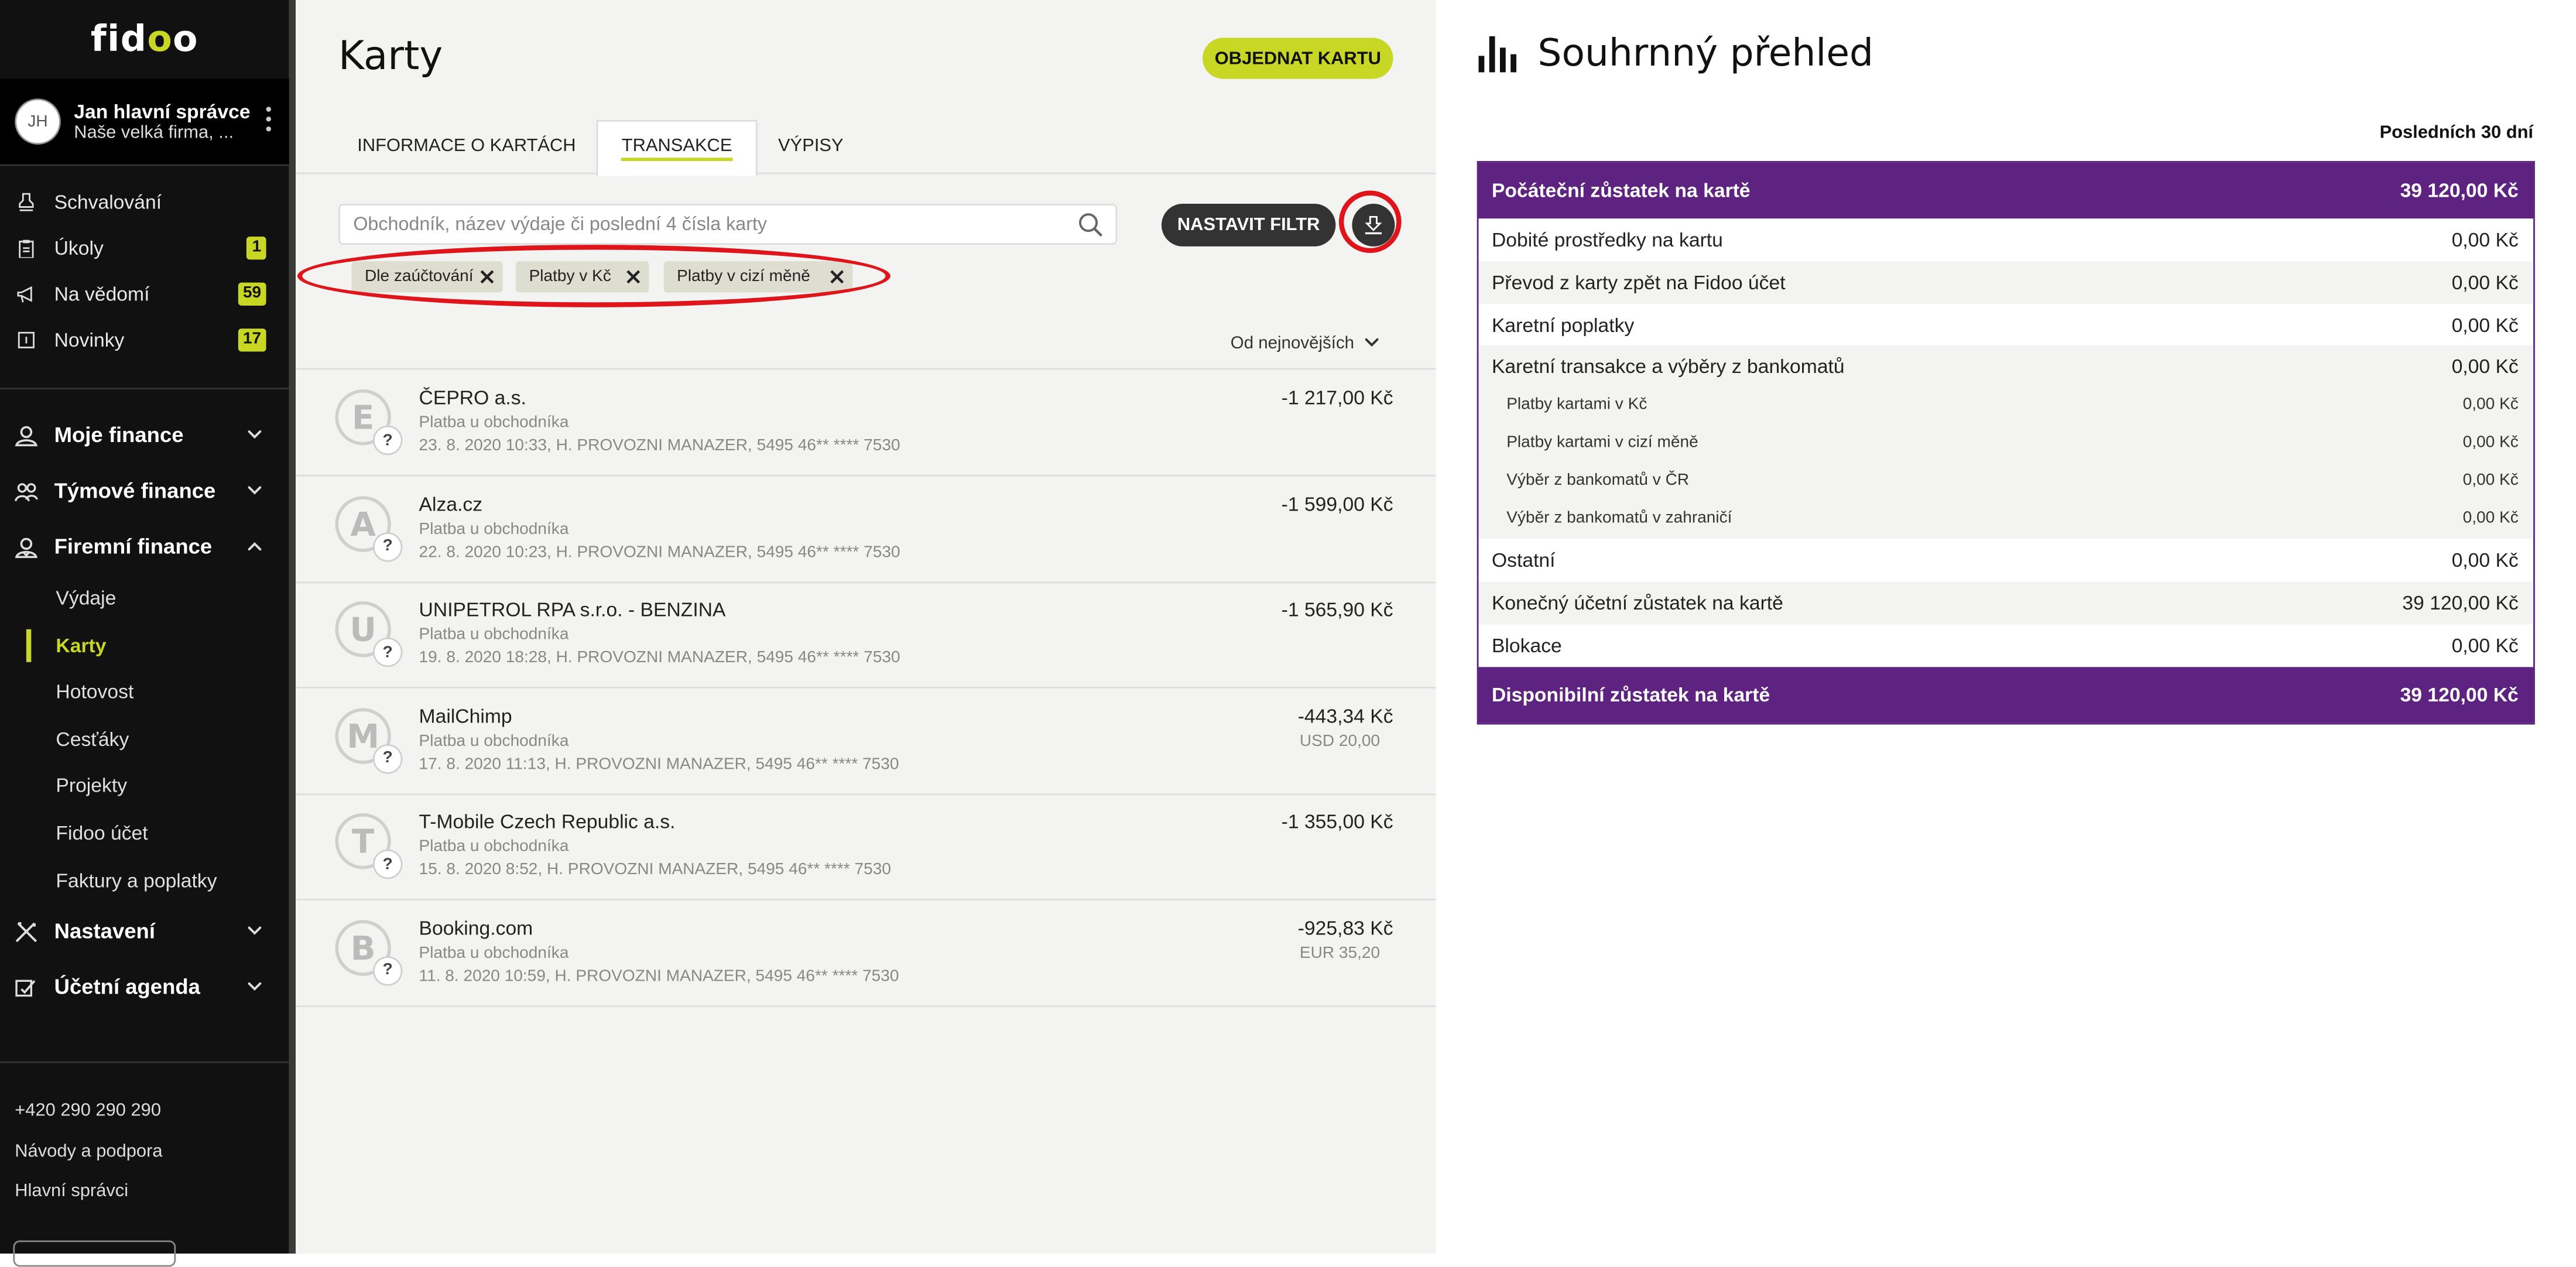 The image size is (2576, 1267). Describe the element at coordinates (451, 503) in the screenshot. I see `merchant-name: Alza.cz` at that location.